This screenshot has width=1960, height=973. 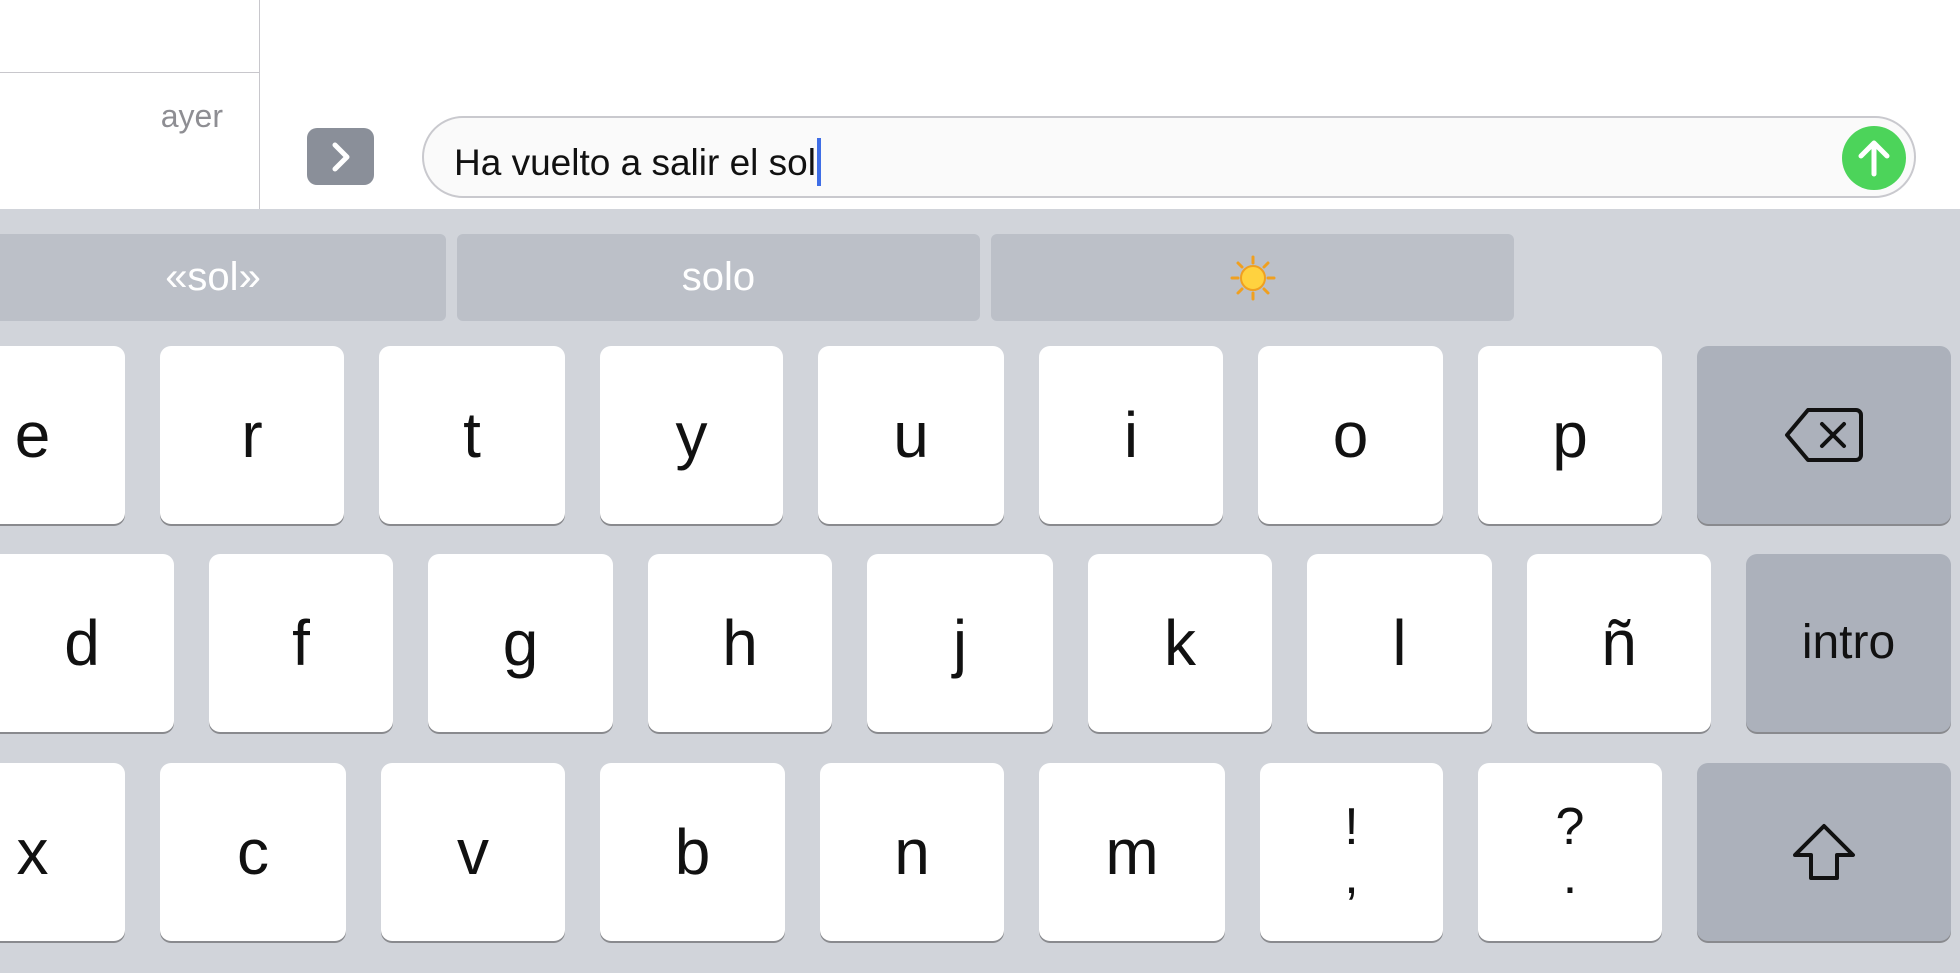 I want to click on expand-apps-button, so click(x=340, y=156).